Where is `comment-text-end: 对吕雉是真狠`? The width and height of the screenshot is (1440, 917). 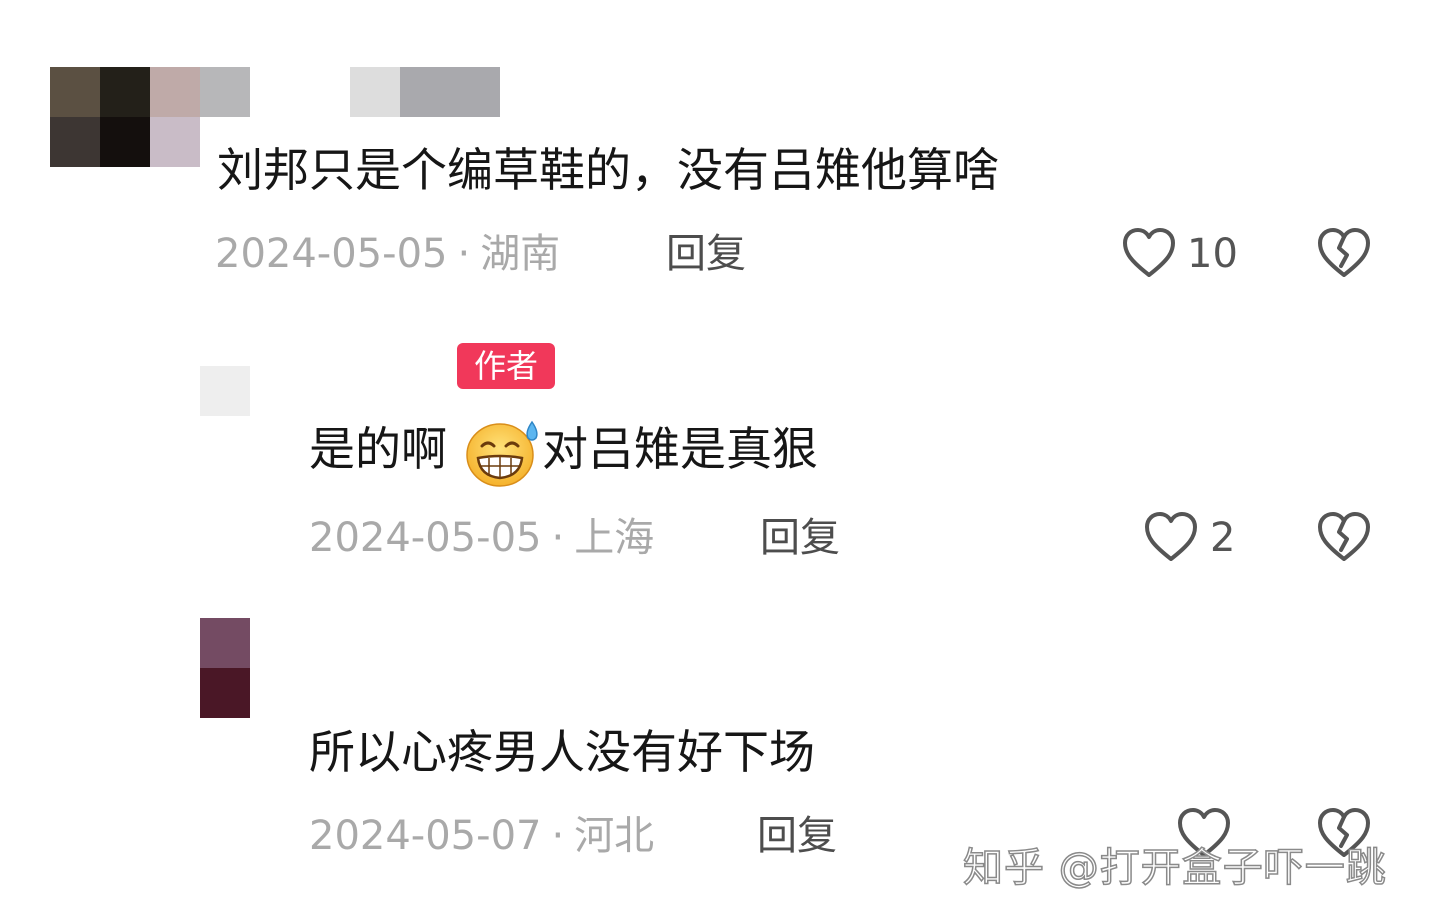 comment-text-end: 对吕雉是真狠 is located at coordinates (680, 449).